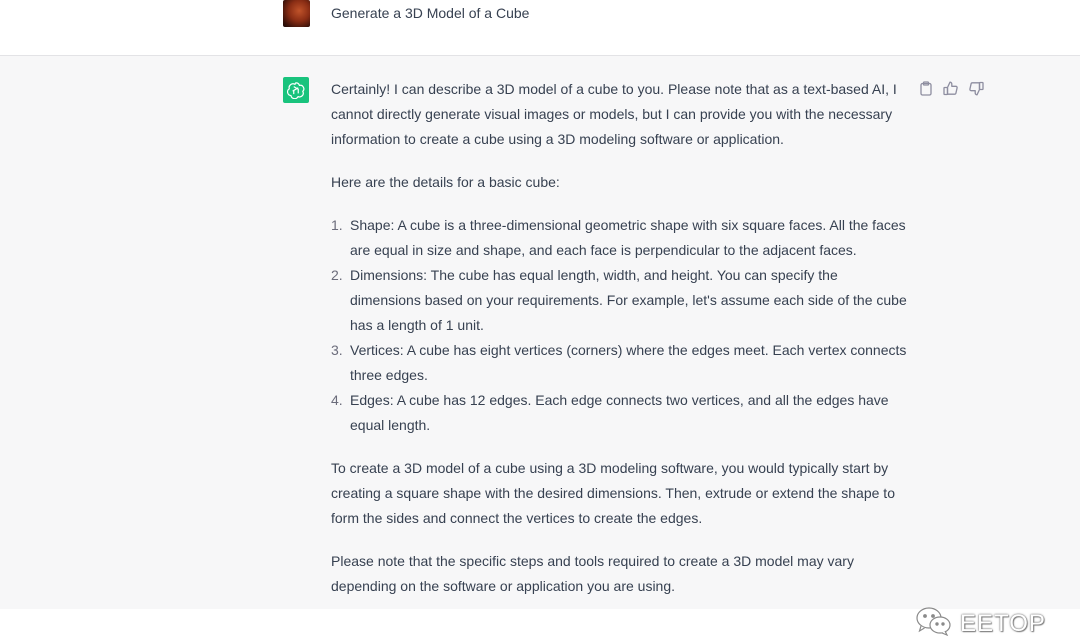 The height and width of the screenshot is (642, 1080). What do you see at coordinates (337, 350) in the screenshot?
I see `list-item-number: 3.` at bounding box center [337, 350].